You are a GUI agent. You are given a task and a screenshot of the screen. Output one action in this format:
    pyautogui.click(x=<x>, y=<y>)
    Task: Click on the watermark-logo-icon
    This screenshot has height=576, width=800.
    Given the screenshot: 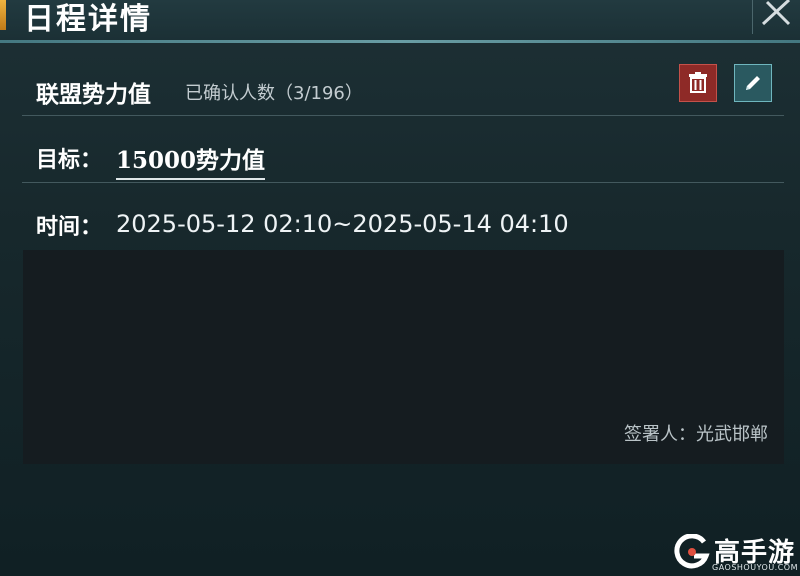 What is the action you would take?
    pyautogui.click(x=692, y=551)
    